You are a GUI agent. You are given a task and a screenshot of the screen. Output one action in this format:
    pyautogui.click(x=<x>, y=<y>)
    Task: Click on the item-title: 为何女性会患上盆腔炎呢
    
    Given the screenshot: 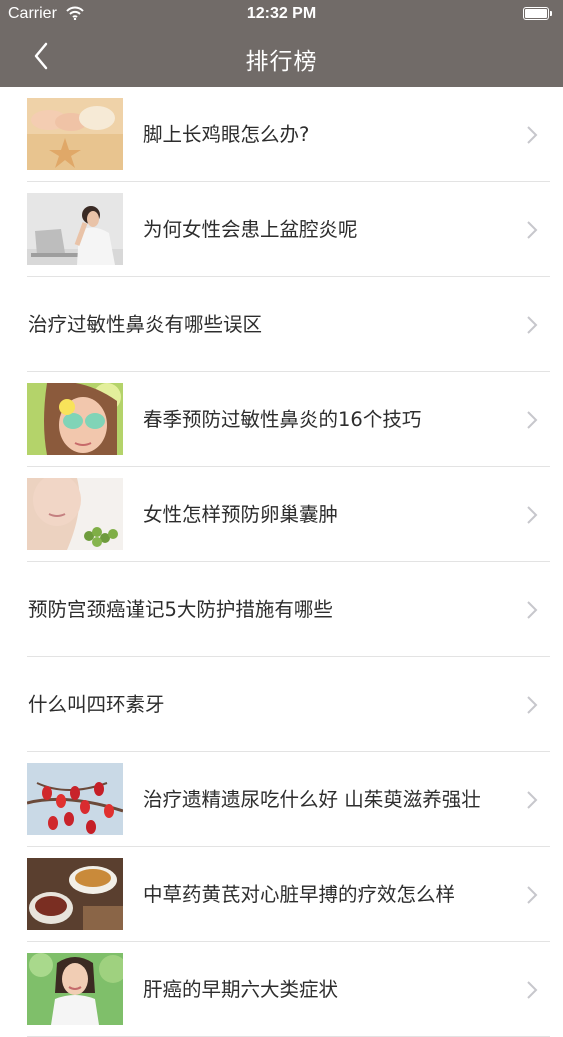 What is the action you would take?
    pyautogui.click(x=250, y=229)
    